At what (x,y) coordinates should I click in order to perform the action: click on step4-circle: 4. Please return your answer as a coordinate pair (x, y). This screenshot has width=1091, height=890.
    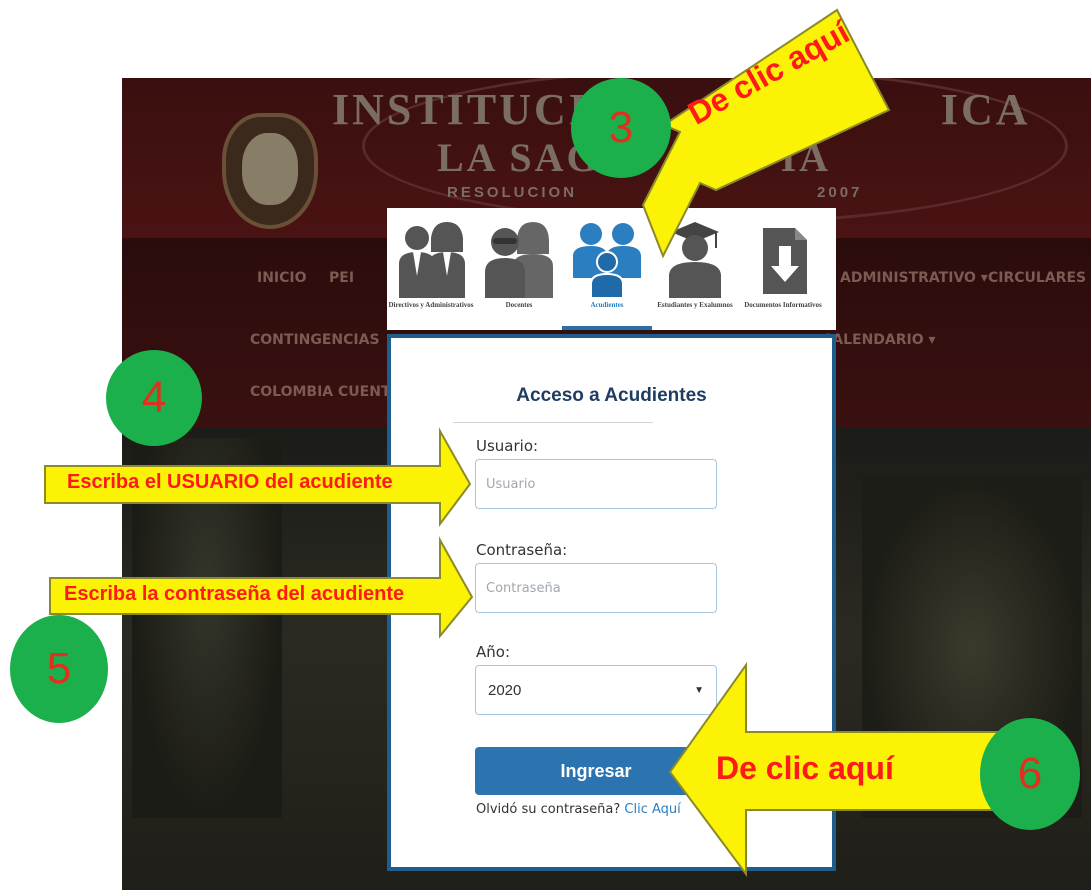
    Looking at the image, I should click on (154, 398).